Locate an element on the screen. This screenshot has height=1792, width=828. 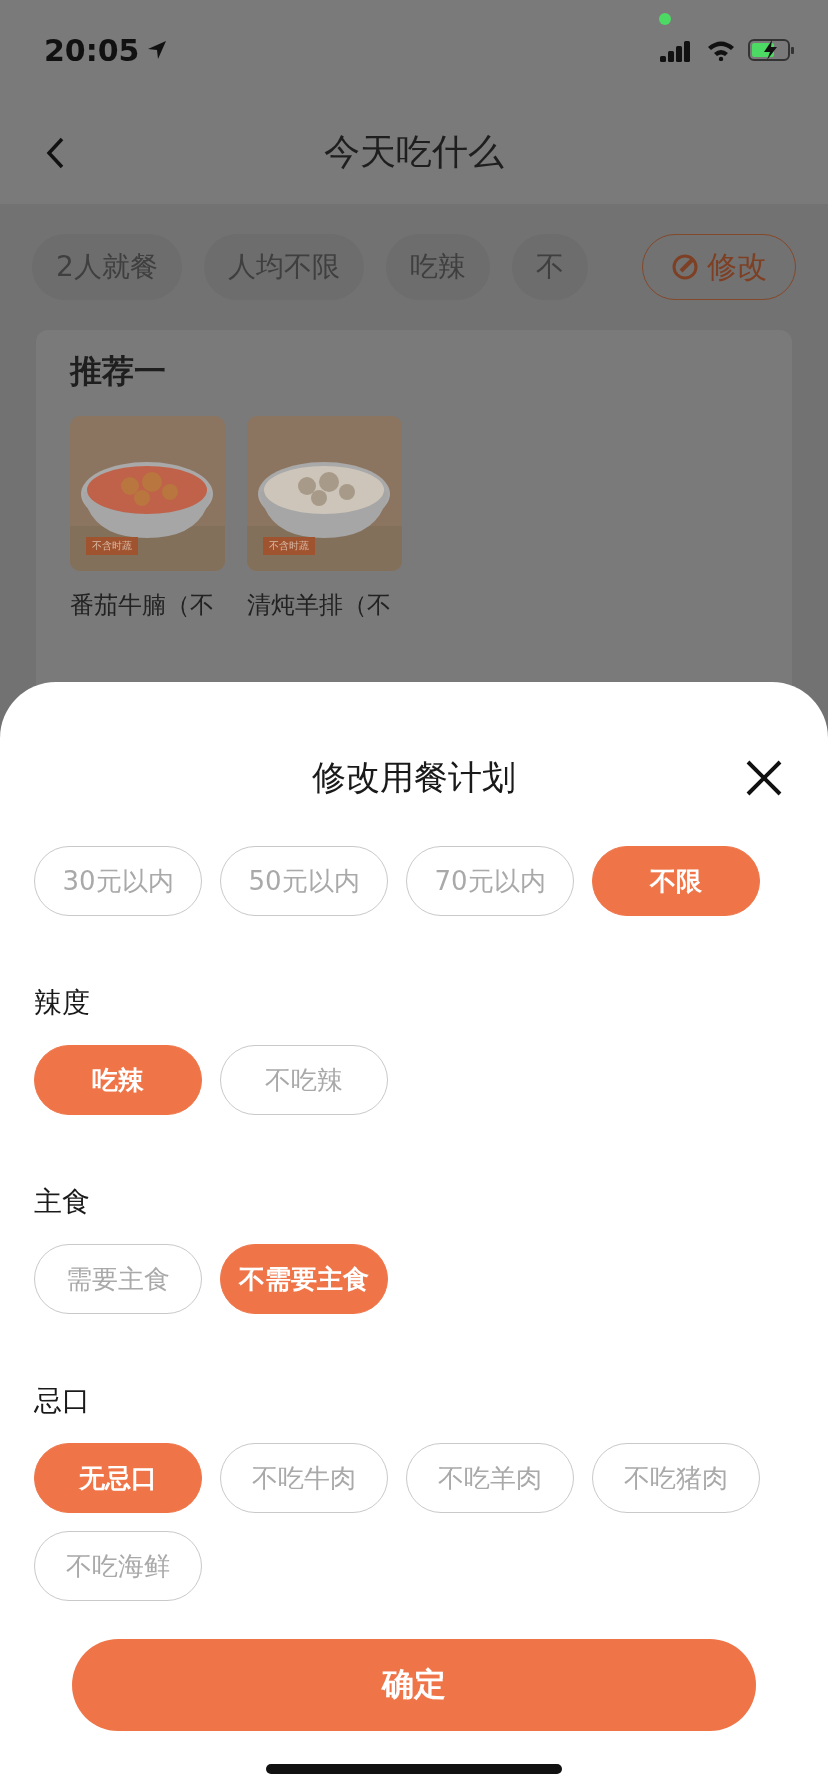
close-icon is located at coordinates (764, 778).